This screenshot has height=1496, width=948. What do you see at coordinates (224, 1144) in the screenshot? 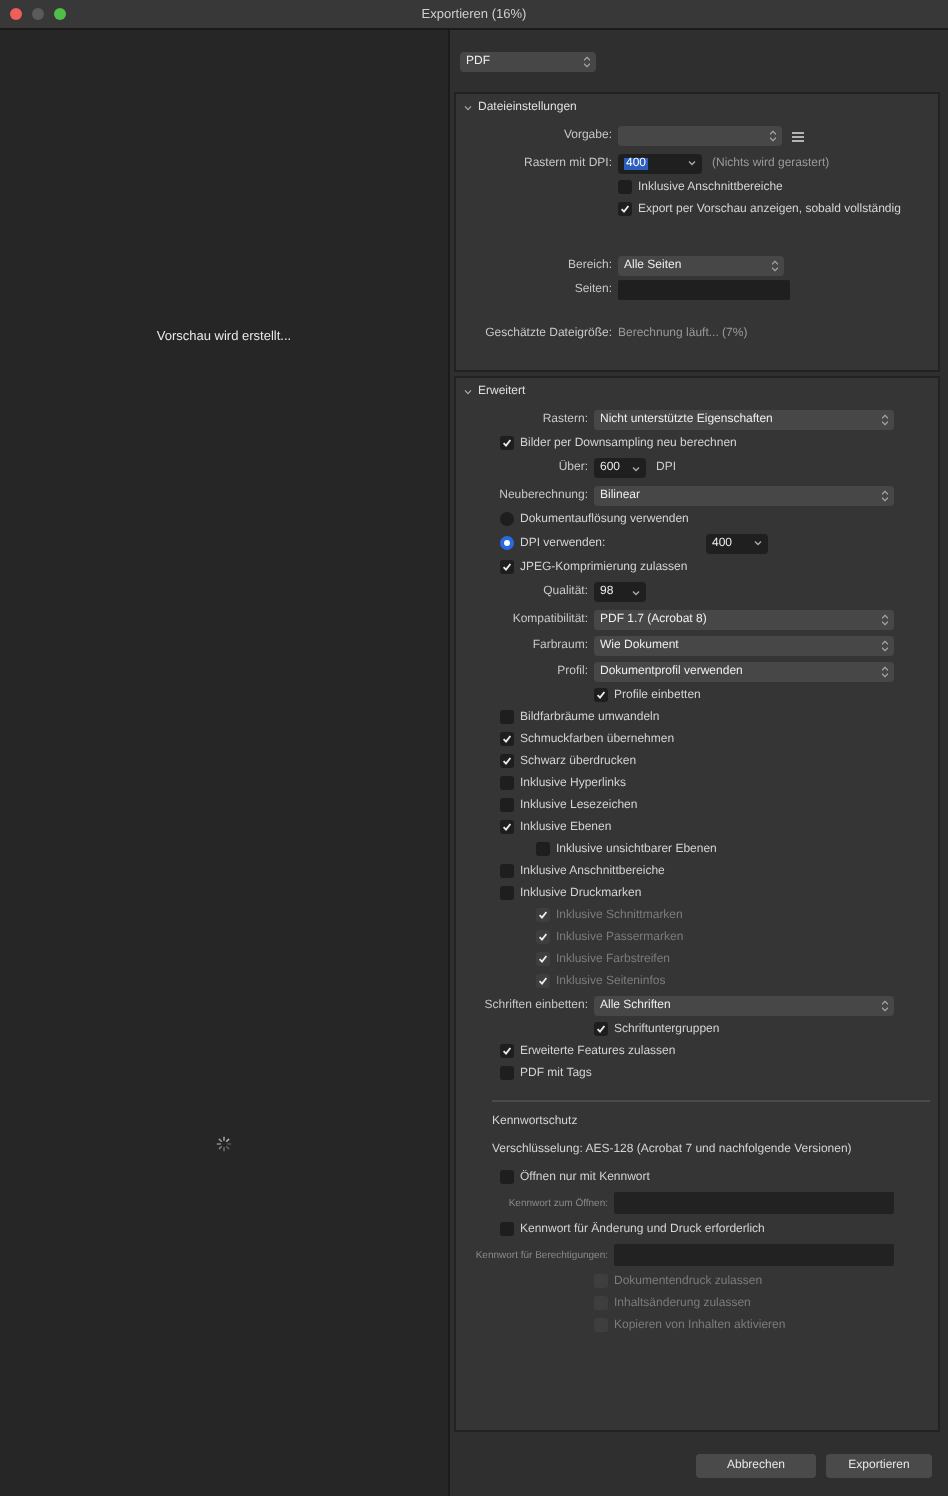
I see `spinner-icon` at bounding box center [224, 1144].